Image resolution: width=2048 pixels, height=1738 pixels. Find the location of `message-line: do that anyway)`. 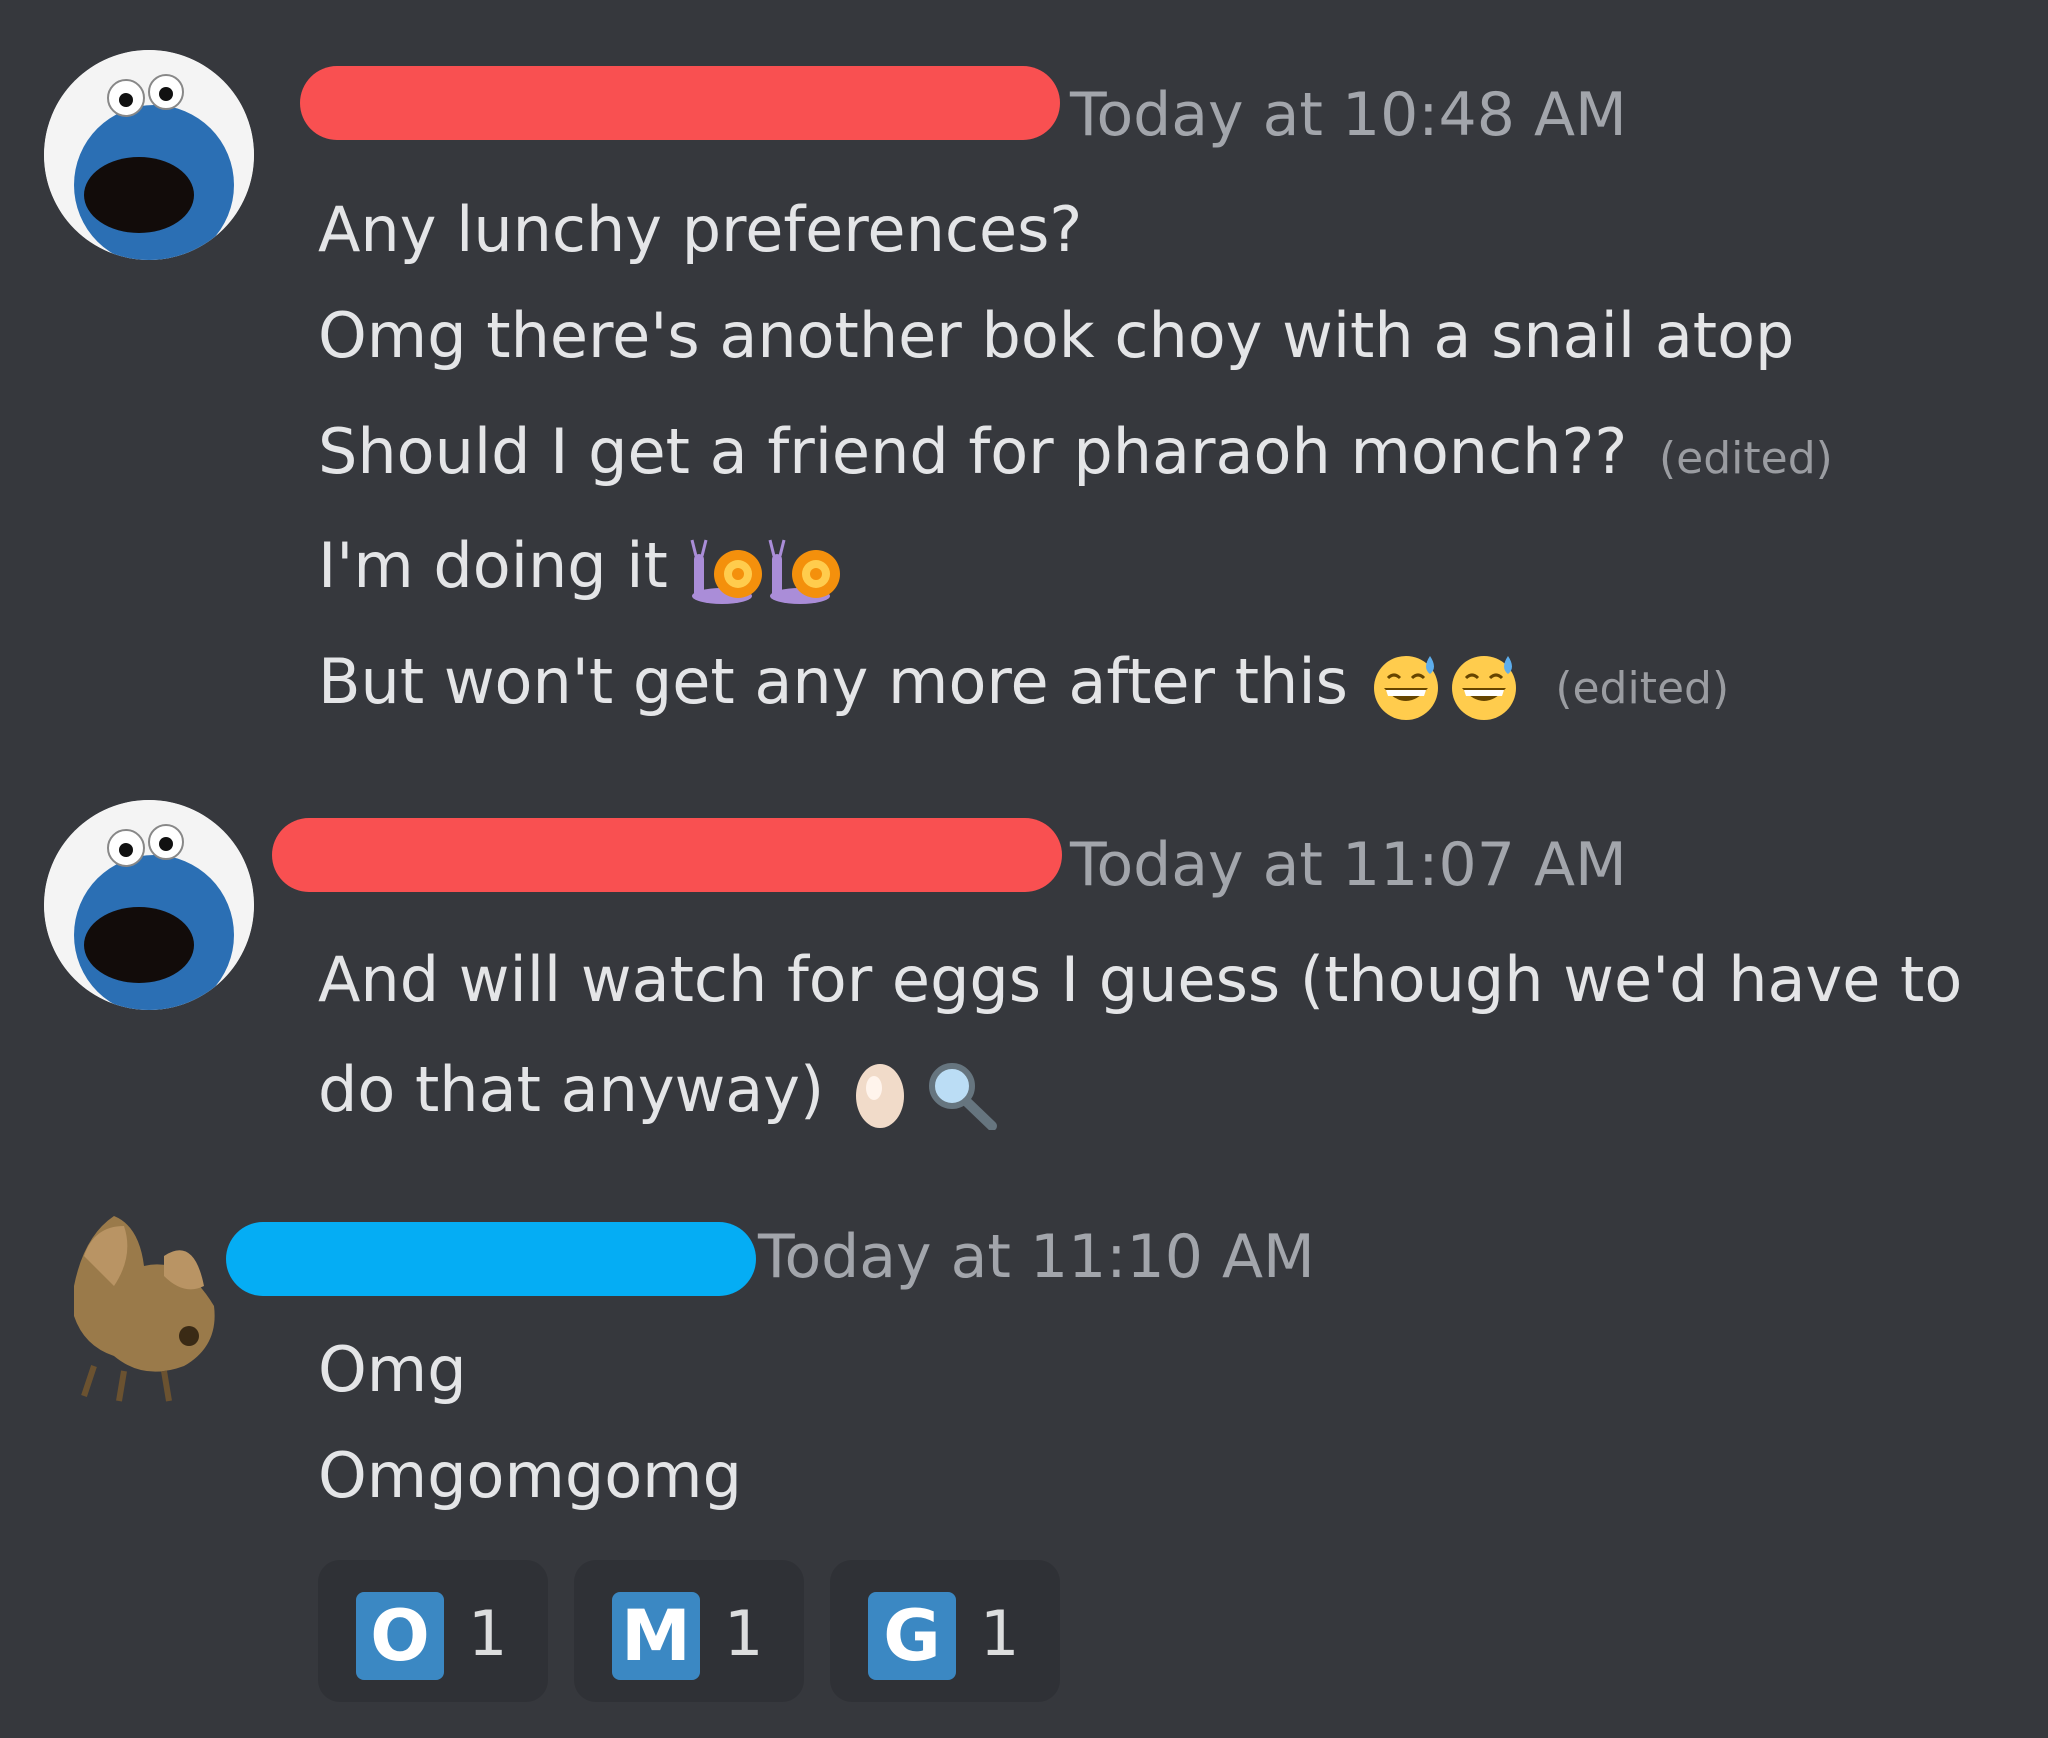

message-line: do that anyway) is located at coordinates (659, 1090).